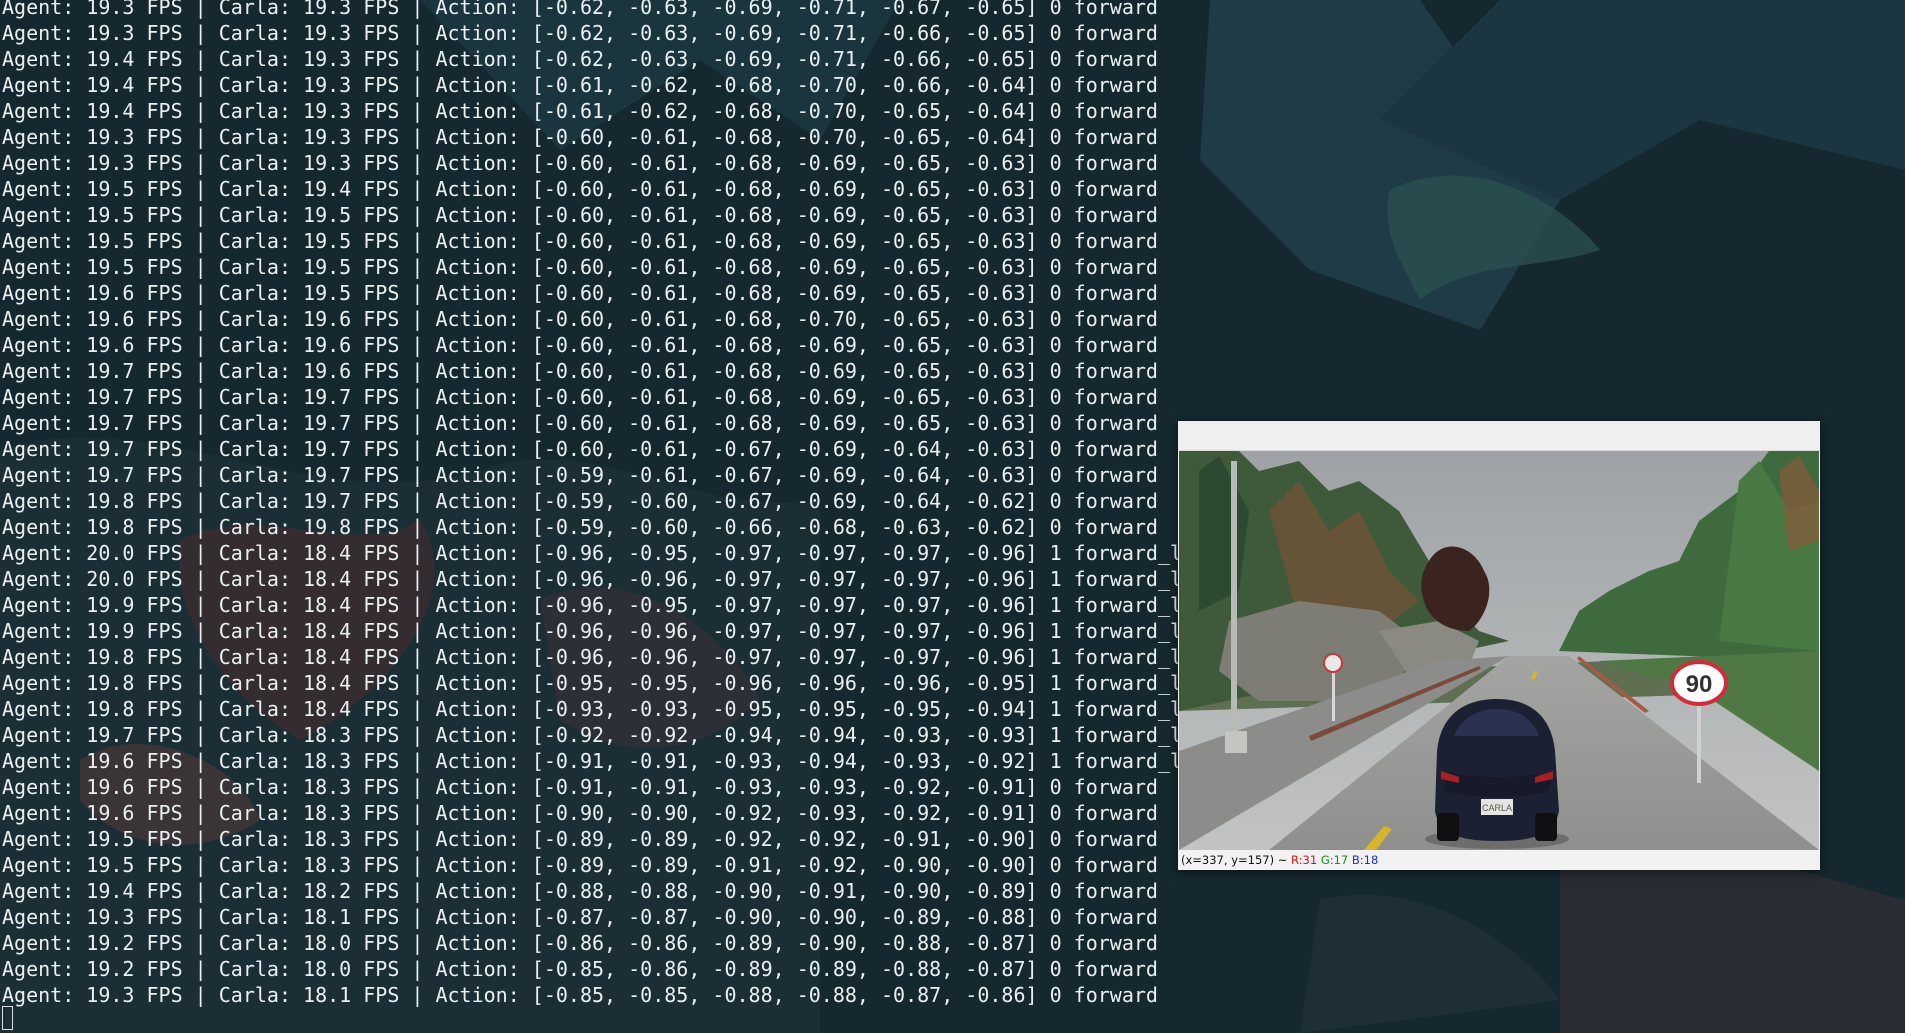 The width and height of the screenshot is (1905, 1033). Describe the element at coordinates (1499, 436) in the screenshot. I see `viewer-titlebar` at that location.